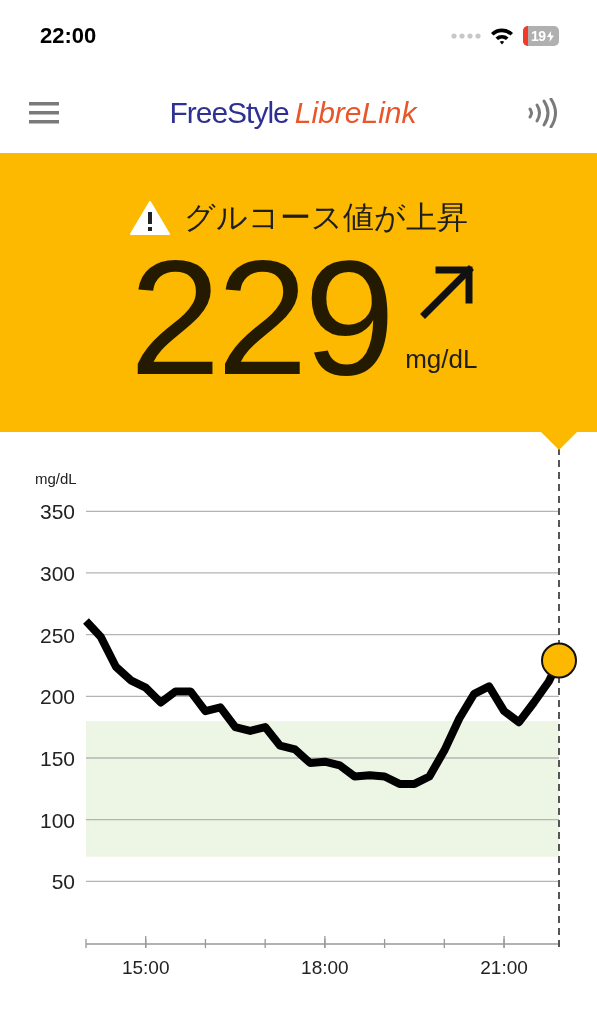 This screenshot has height=1024, width=597. I want to click on axis-unit-label: mg/dL, so click(56, 478).